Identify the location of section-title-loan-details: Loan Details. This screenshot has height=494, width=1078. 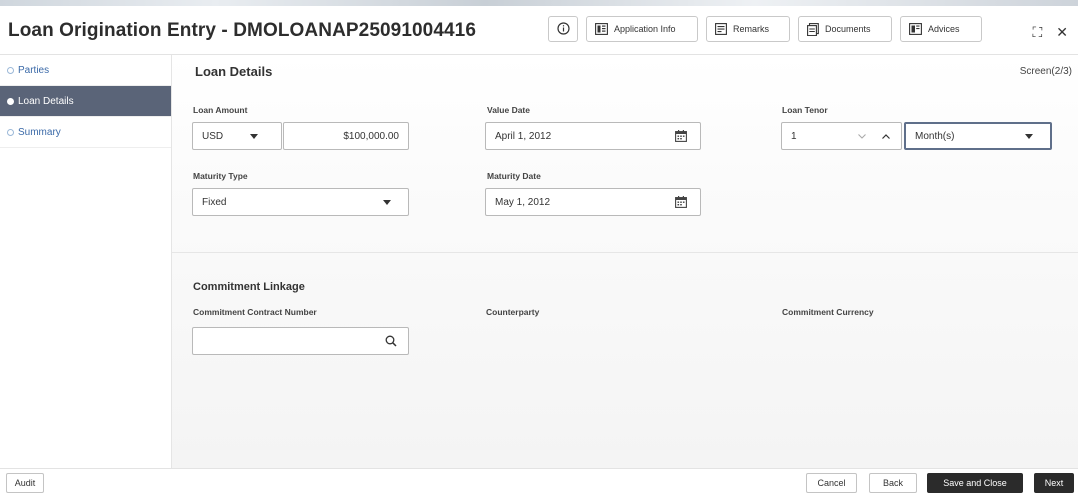
(234, 71).